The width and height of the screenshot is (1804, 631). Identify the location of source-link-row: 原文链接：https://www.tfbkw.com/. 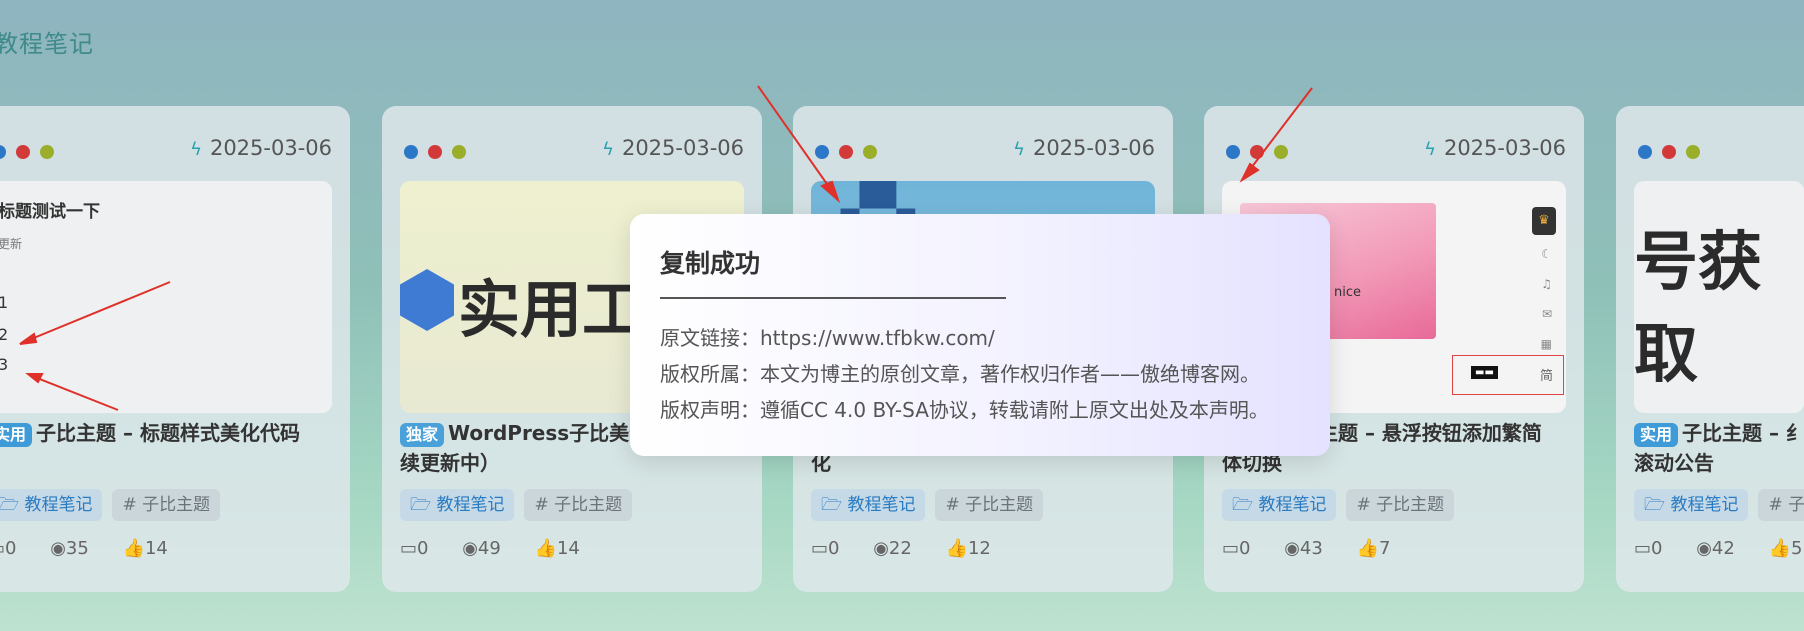
(827, 338).